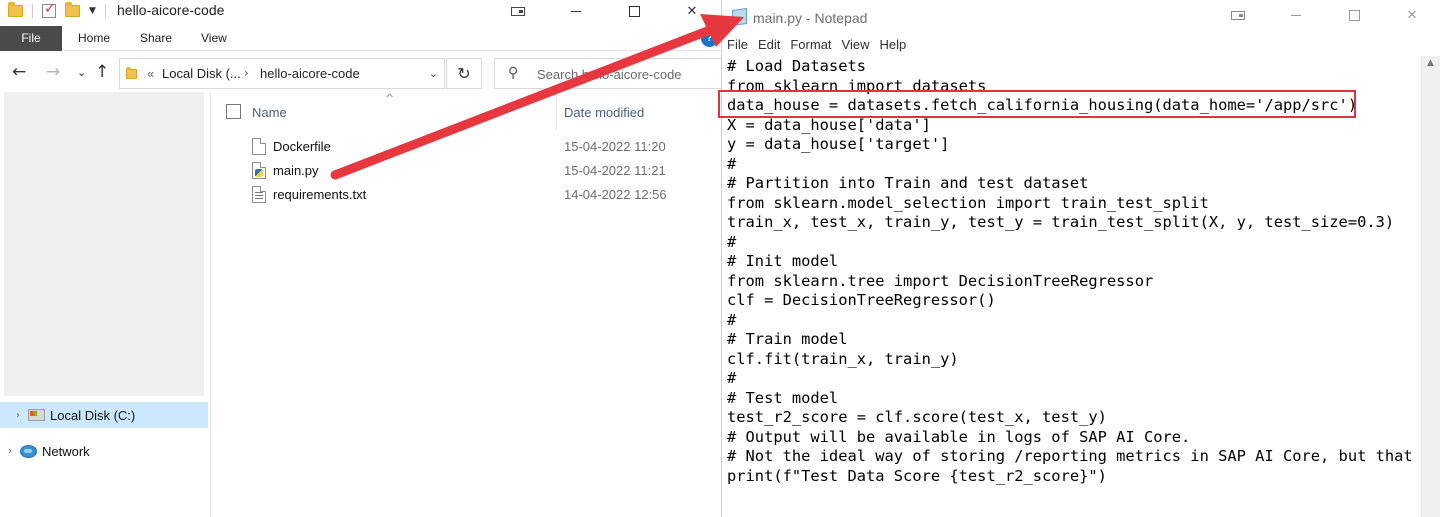 This screenshot has height=517, width=1440. Describe the element at coordinates (615, 170) in the screenshot. I see `file-date: 15-04-2022 11:21` at that location.